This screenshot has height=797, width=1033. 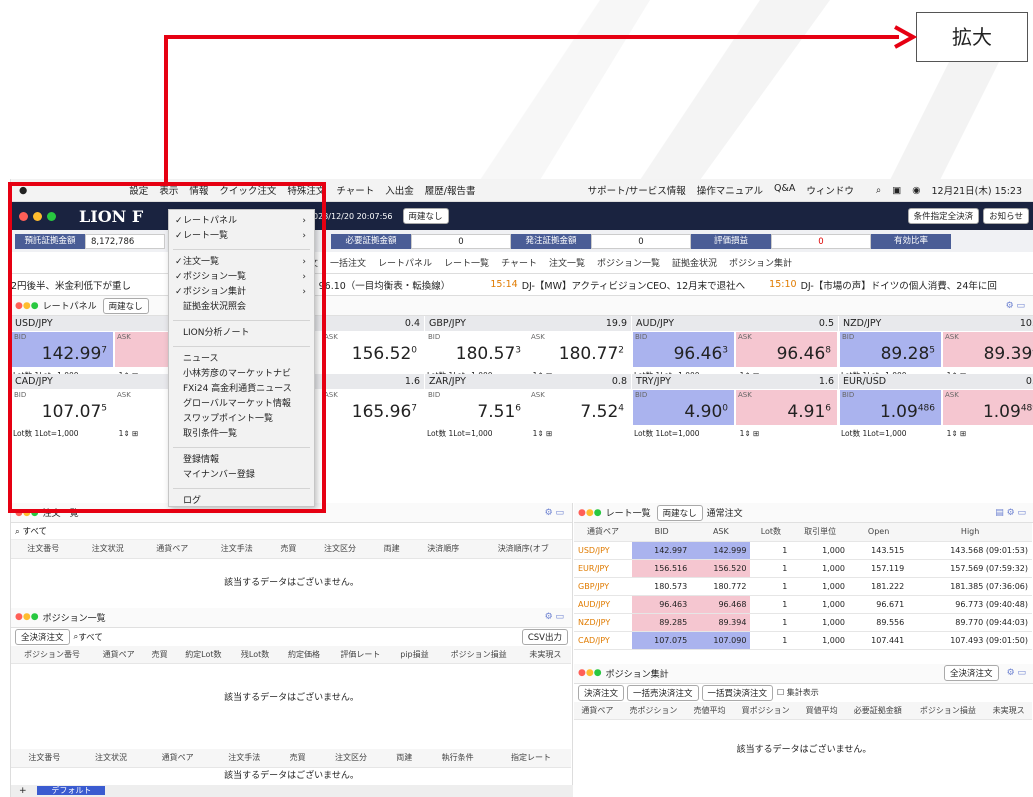 What do you see at coordinates (42, 636) in the screenshot?
I see `settle-all-button: 全決済注文` at bounding box center [42, 636].